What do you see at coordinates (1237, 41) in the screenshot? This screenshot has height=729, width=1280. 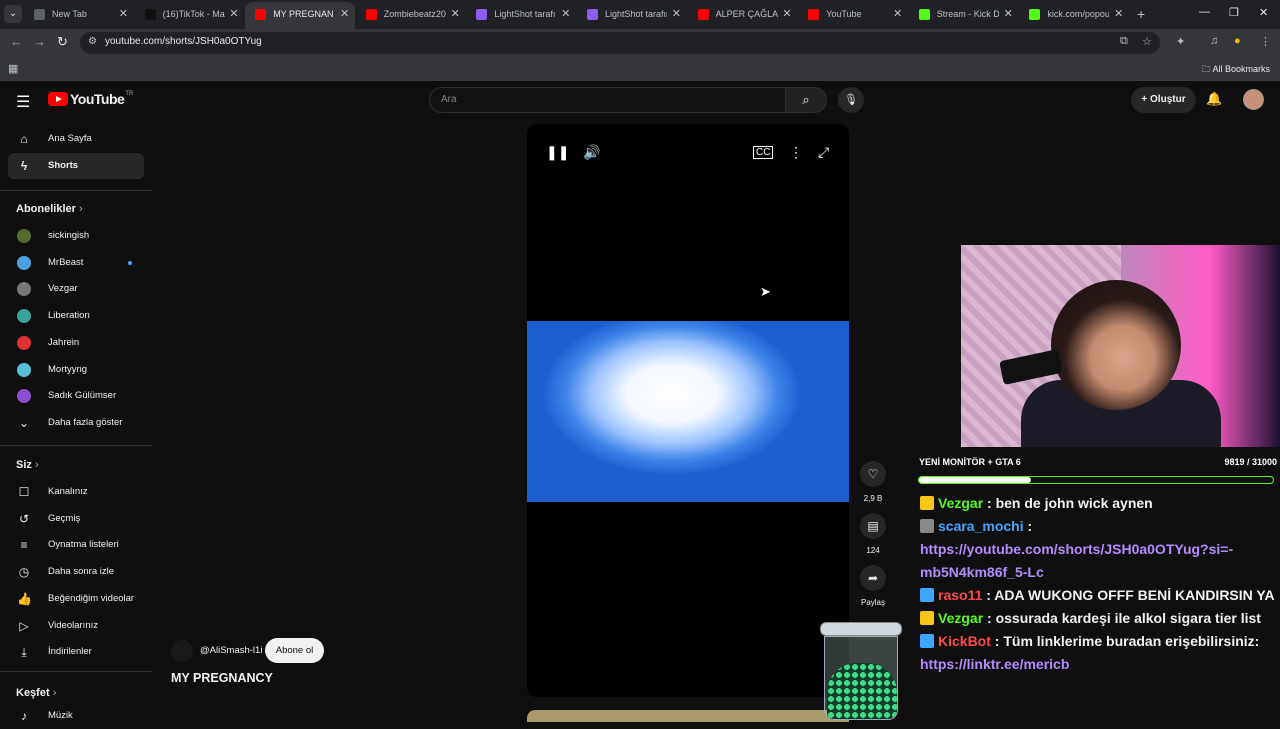 I see `profile-icon: ●` at bounding box center [1237, 41].